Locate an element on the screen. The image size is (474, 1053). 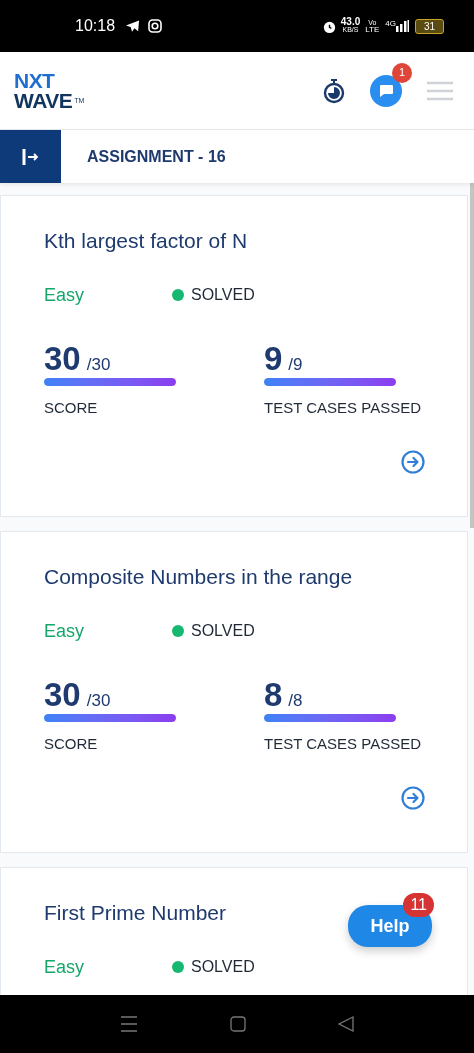
recent-apps-icon is located at coordinates (129, 1024).